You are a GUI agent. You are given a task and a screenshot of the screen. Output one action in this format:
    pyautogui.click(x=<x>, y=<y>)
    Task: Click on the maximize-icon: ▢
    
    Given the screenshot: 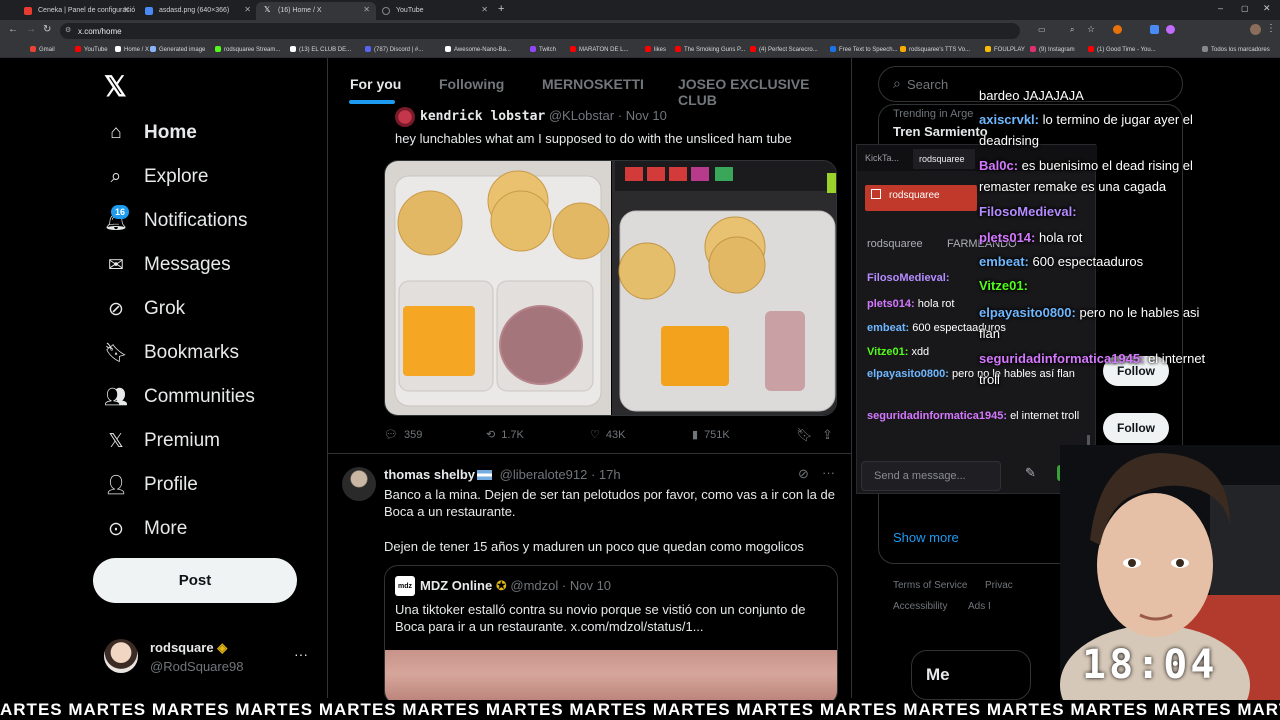 What is the action you would take?
    pyautogui.click(x=1245, y=8)
    